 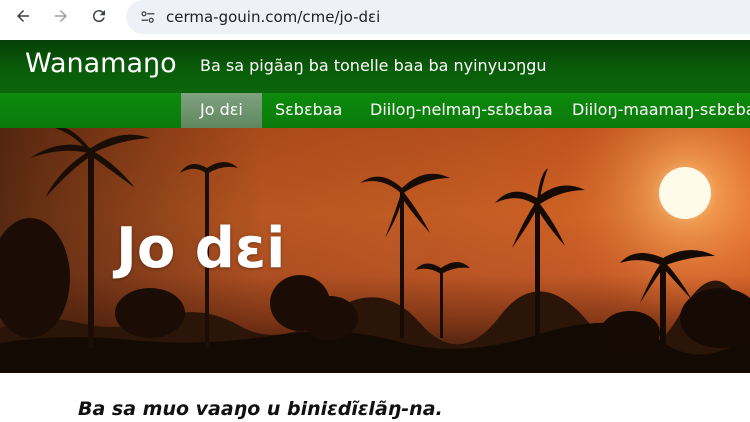 I want to click on nav-item-jo-dei: Jo dɛi, so click(x=221, y=110).